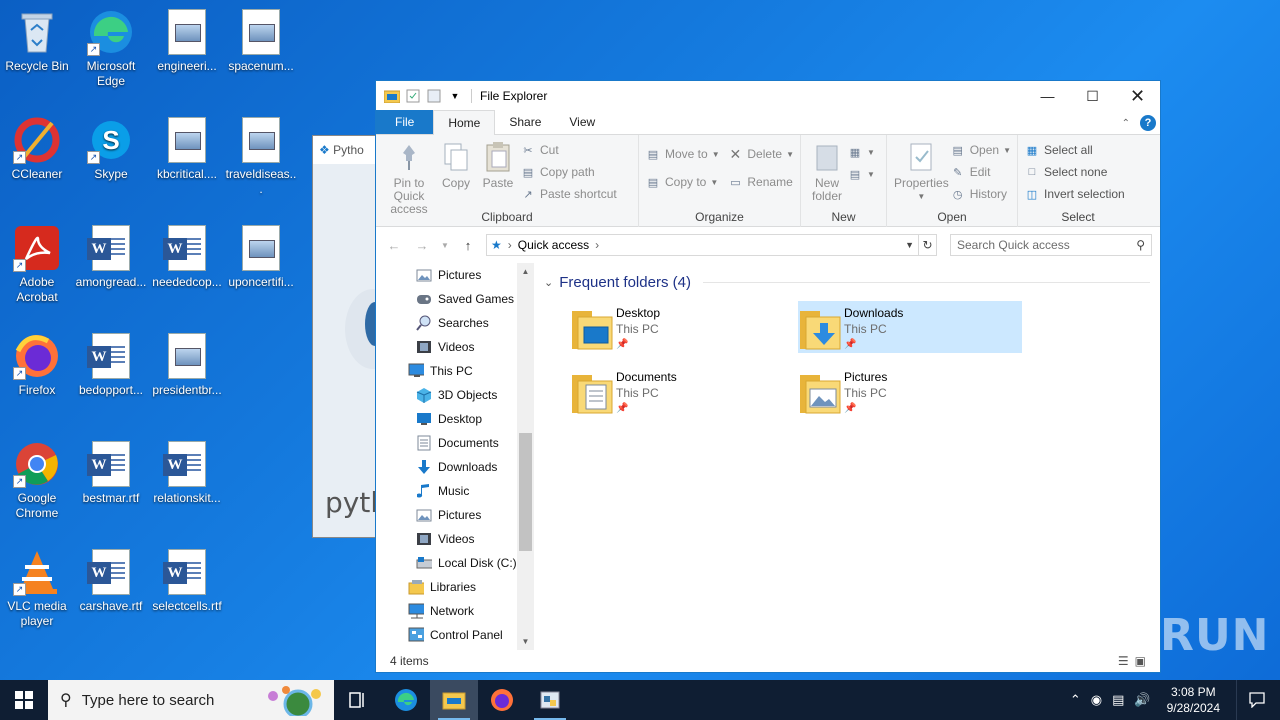  Describe the element at coordinates (464, 122) in the screenshot. I see `tab-home: Home` at that location.